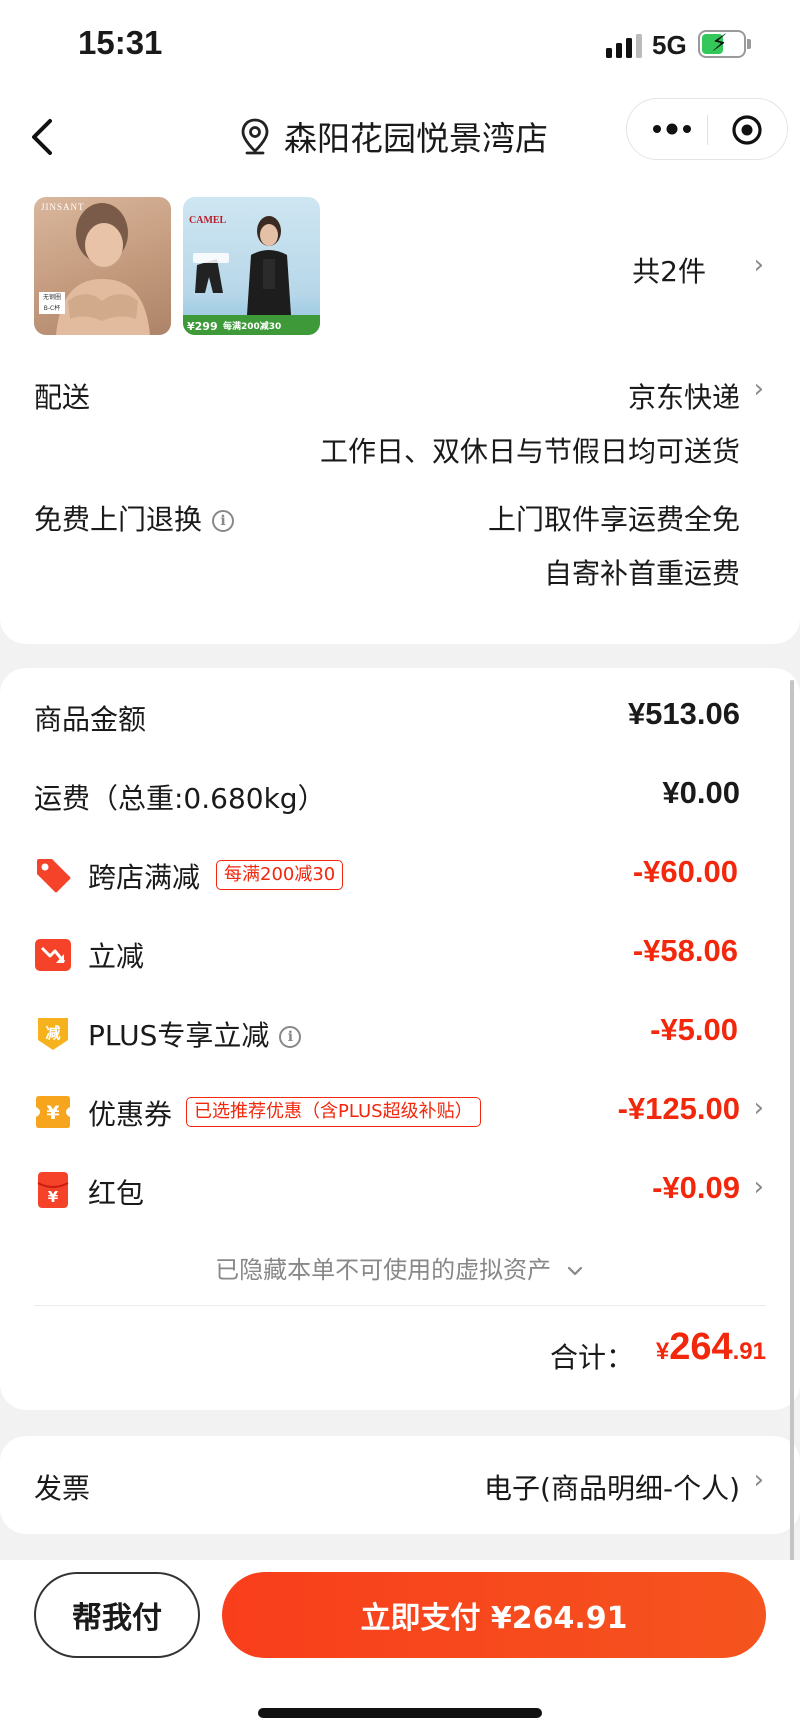 Image resolution: width=800 pixels, height=1730 pixels. I want to click on plus-discount-label-group: PLUS专享立减 i, so click(195, 1034).